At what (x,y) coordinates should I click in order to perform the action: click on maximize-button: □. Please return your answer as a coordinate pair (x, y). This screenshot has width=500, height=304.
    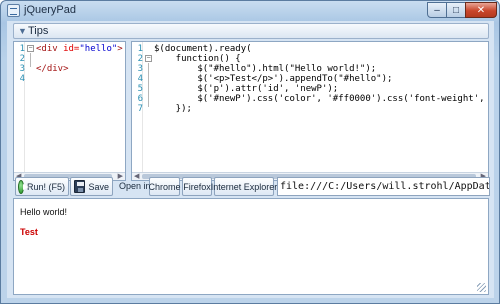
    Looking at the image, I should click on (456, 10).